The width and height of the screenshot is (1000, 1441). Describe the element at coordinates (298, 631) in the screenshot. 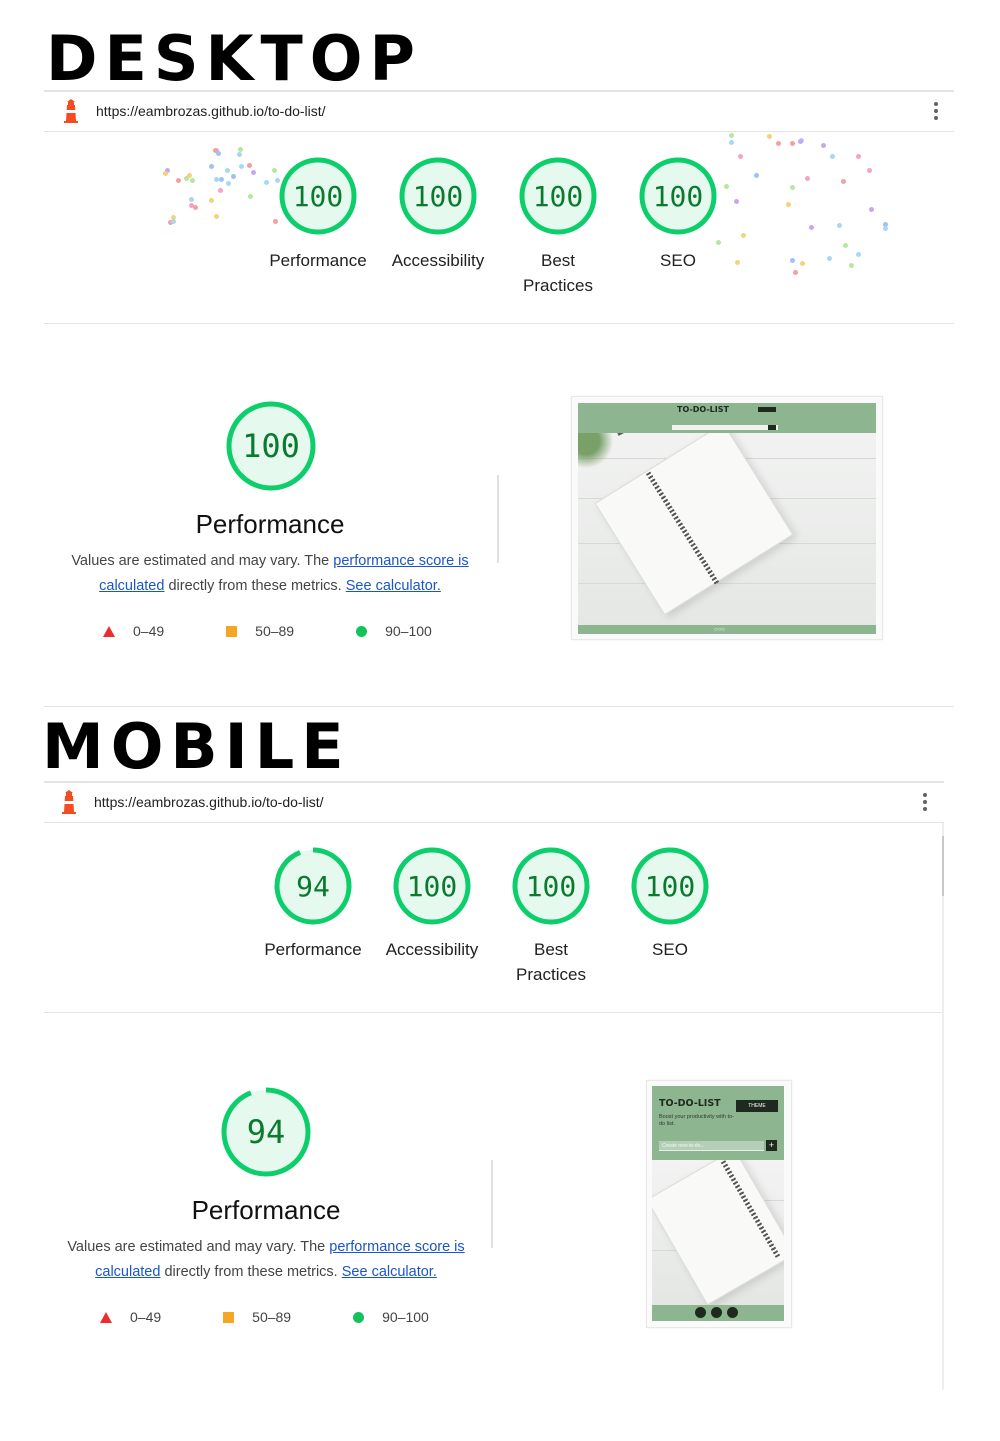

I see `desktop-score-legend: 0–49 50–89 90–100` at that location.